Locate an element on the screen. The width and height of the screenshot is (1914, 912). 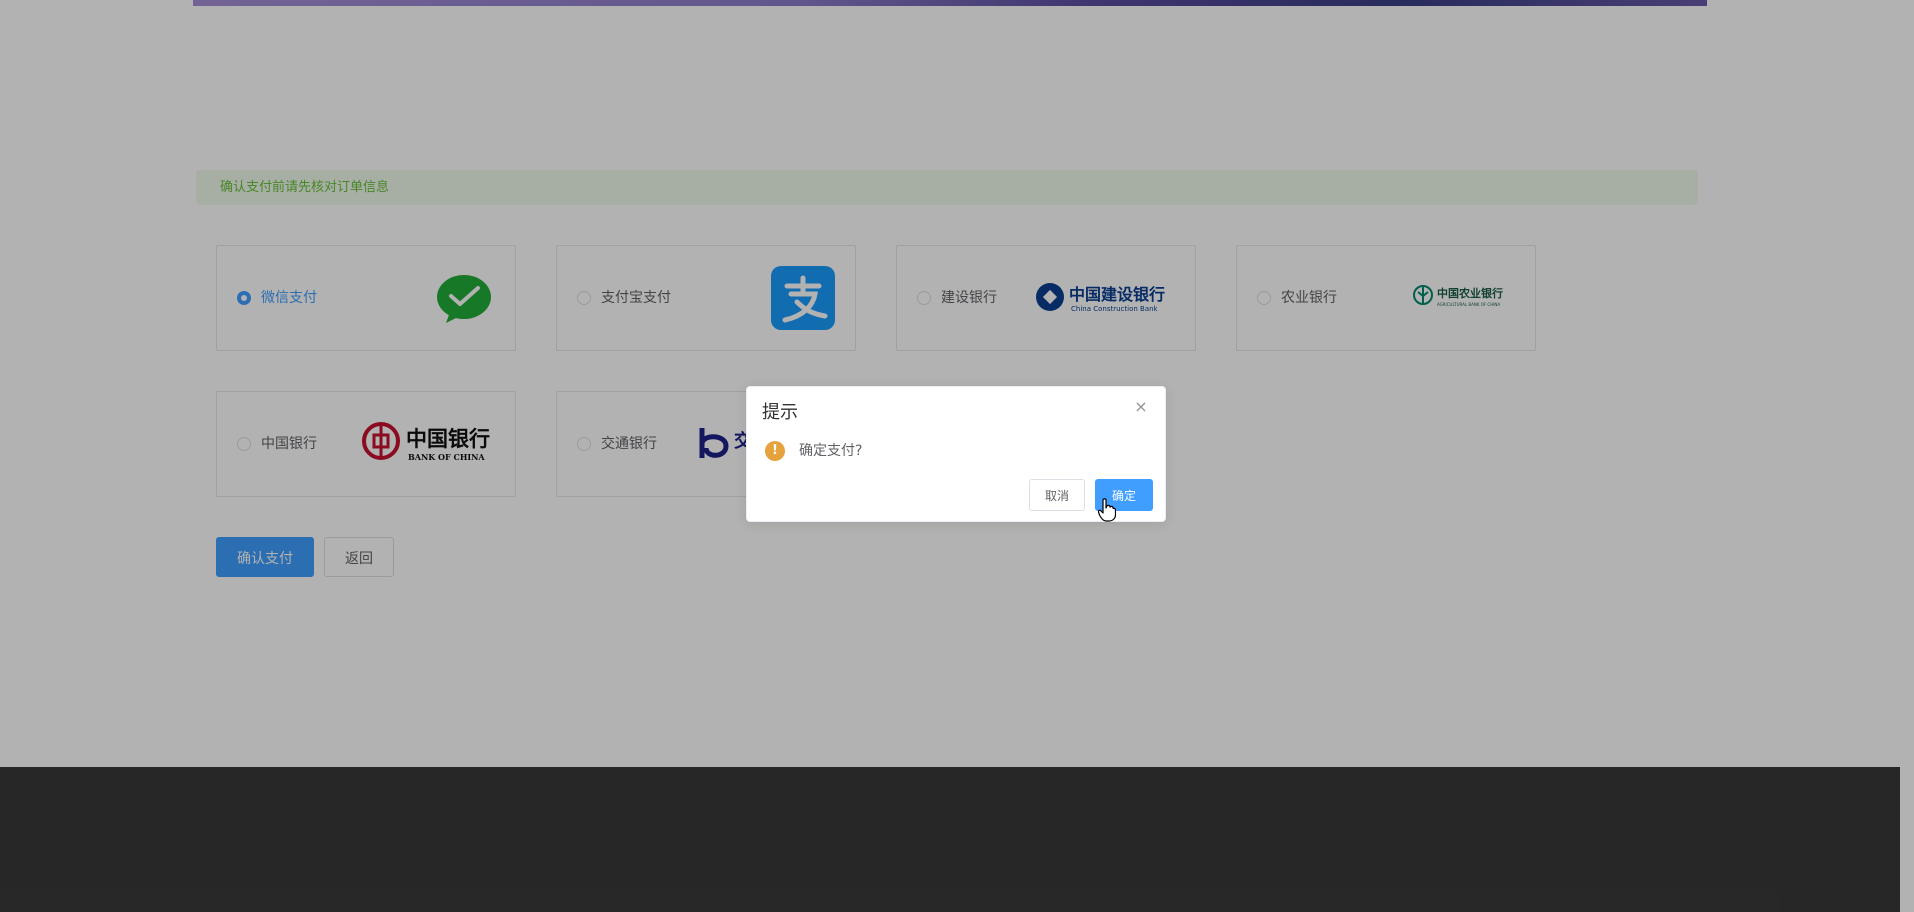
hand-cursor-icon is located at coordinates (1107, 510).